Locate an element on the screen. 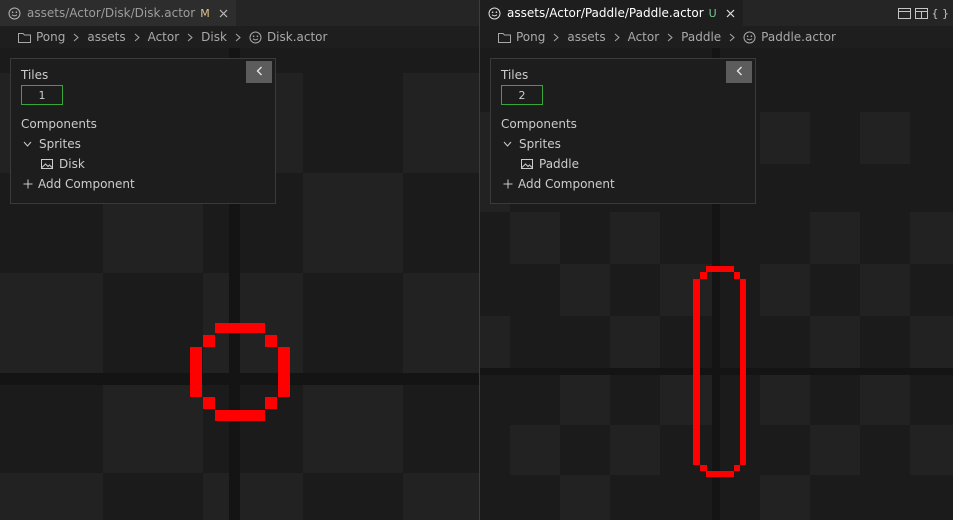 The height and width of the screenshot is (520, 953). breadcrumb: Pong assets Actor Paddle Paddle.actor is located at coordinates (716, 37).